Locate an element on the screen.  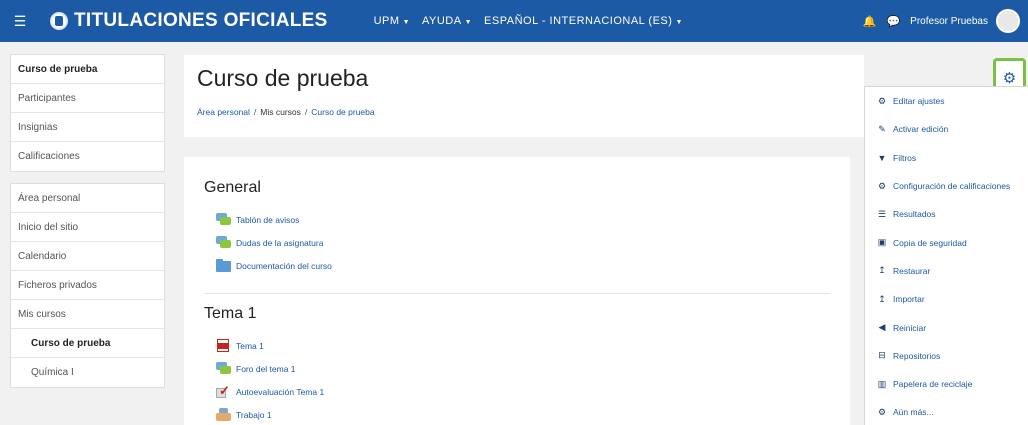
admin-item-turn-editing-on: ✎ Activar edición is located at coordinates (946, 129).